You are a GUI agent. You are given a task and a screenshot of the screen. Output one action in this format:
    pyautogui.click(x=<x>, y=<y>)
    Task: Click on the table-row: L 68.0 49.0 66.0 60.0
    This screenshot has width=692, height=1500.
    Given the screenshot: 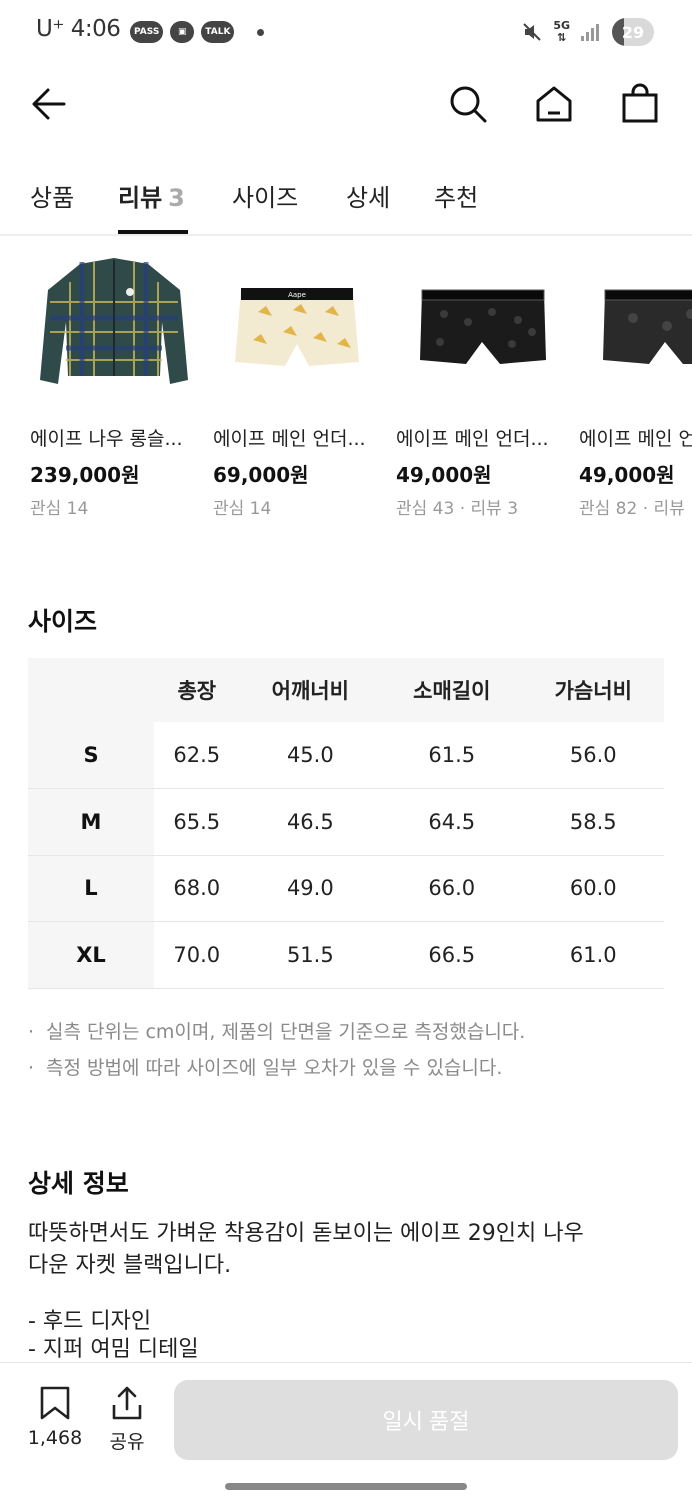 What is the action you would take?
    pyautogui.click(x=346, y=888)
    